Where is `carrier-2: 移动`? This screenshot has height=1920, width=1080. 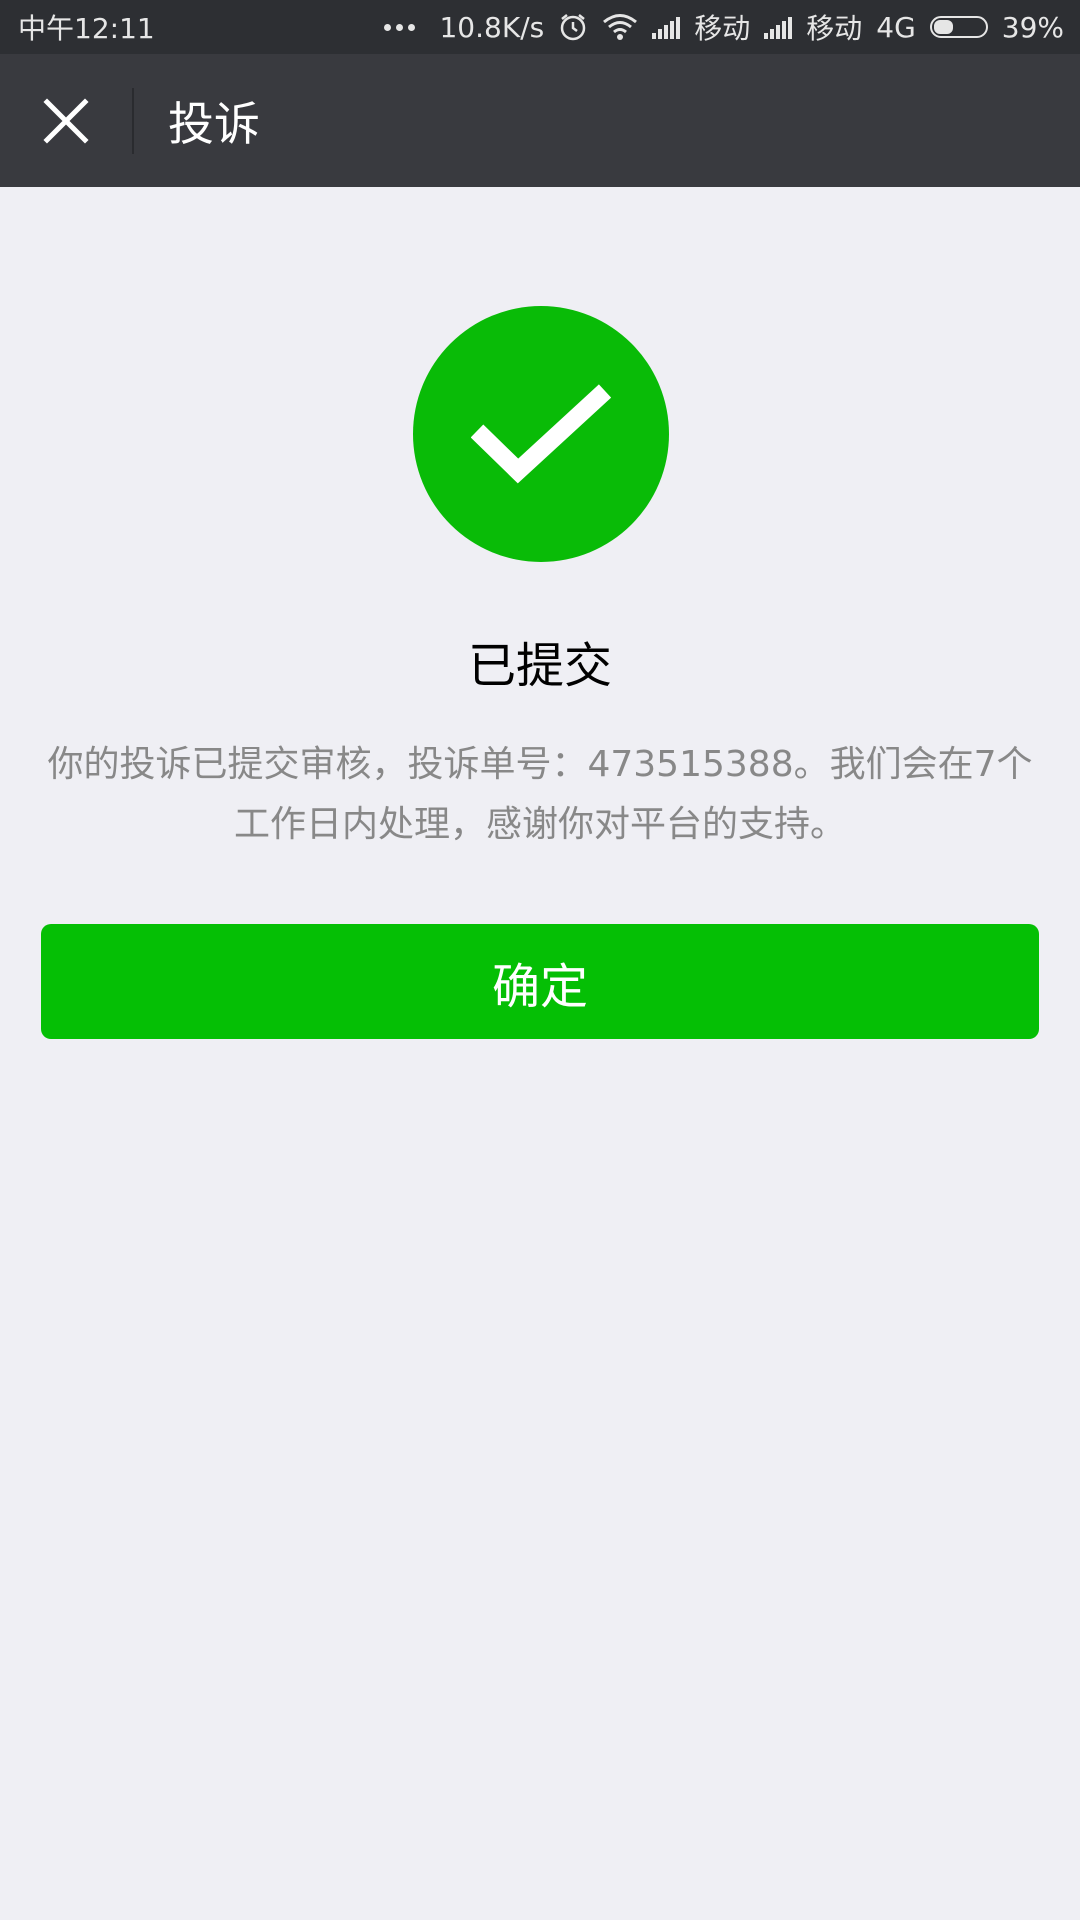
carrier-2: 移动 is located at coordinates (834, 28).